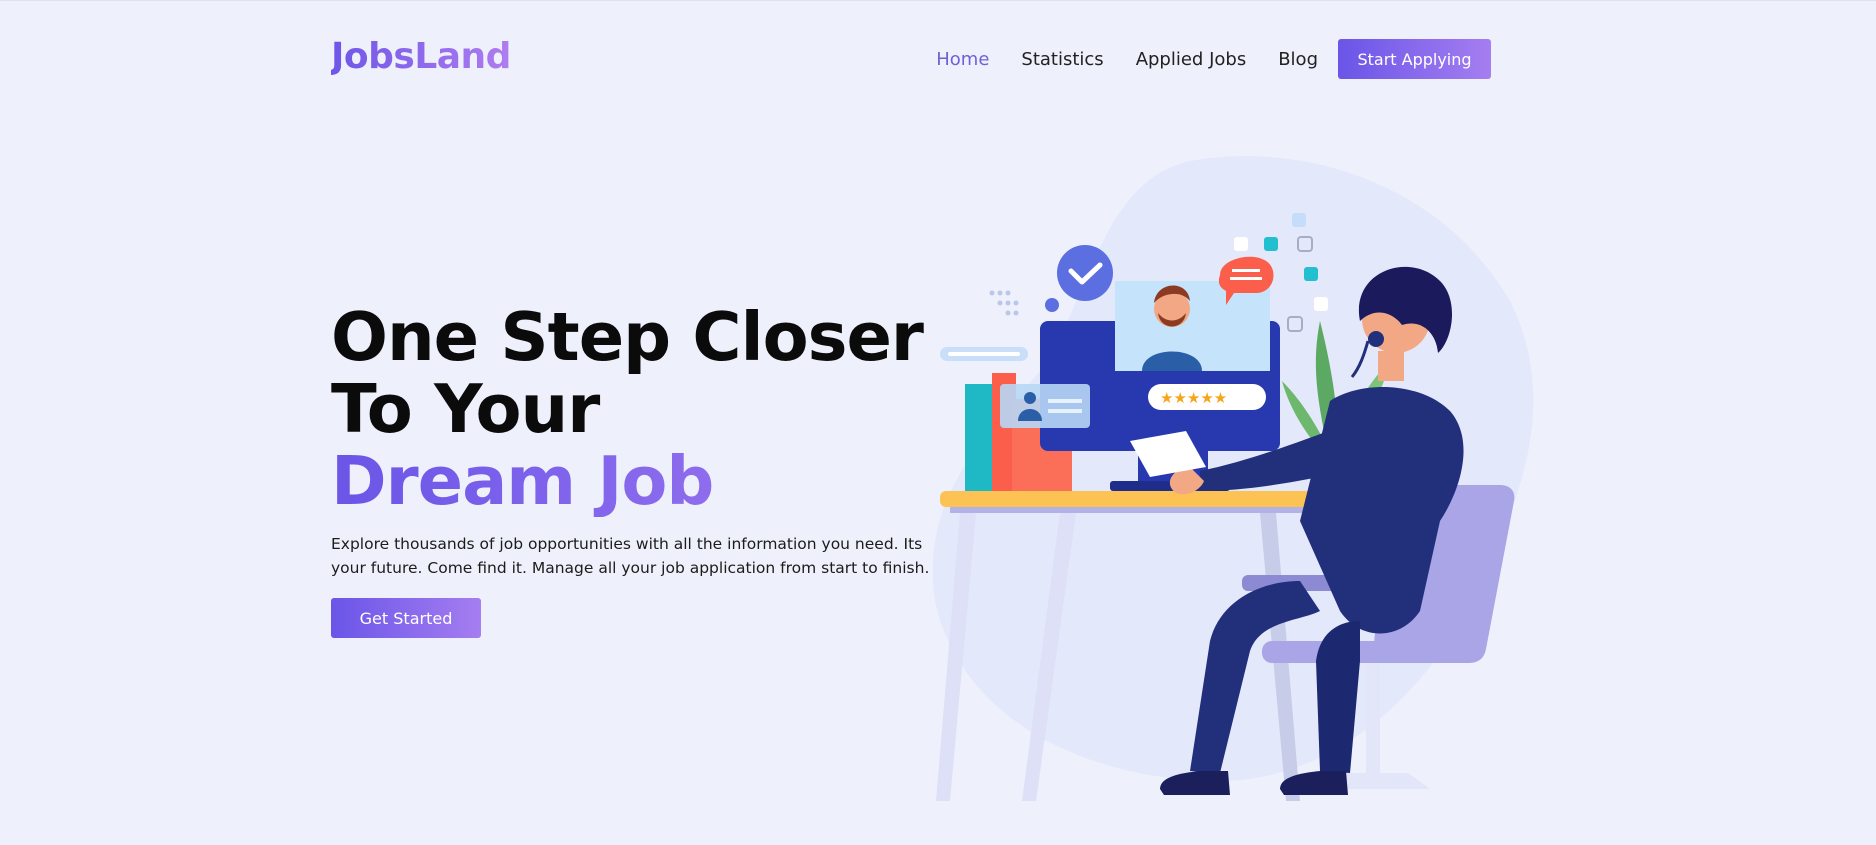 The width and height of the screenshot is (1876, 845). Describe the element at coordinates (641, 481) in the screenshot. I see `headline-accent: Dream Job` at that location.